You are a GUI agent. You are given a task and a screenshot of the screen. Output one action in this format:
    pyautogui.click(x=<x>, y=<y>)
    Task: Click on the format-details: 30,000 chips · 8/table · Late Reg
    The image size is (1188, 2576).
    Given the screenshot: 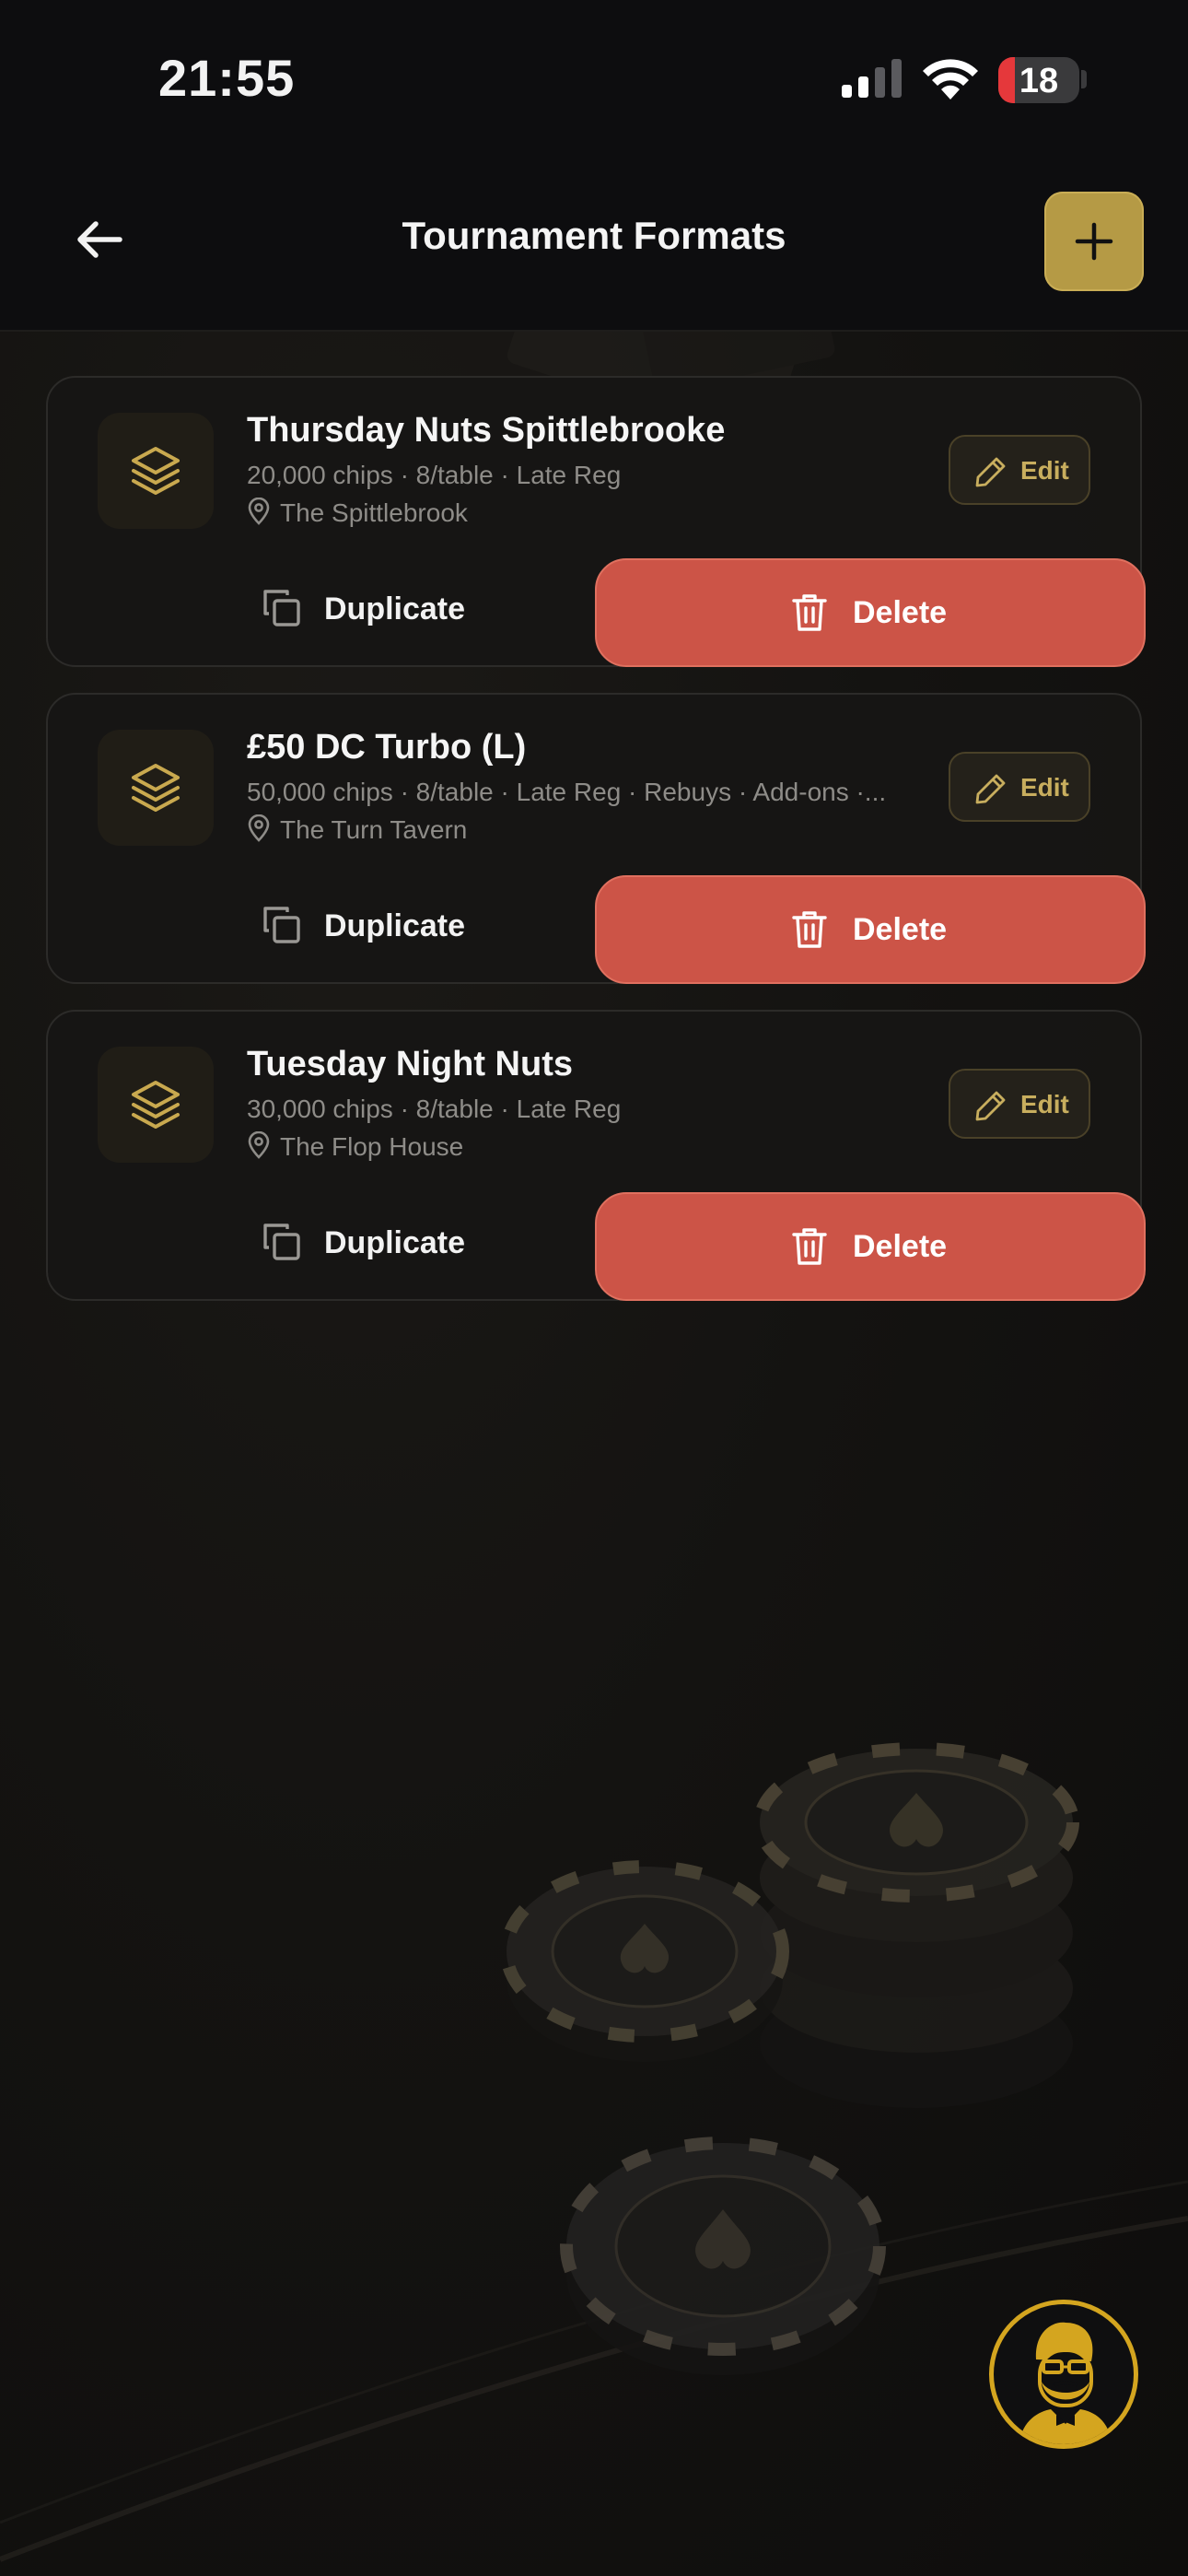 What is the action you would take?
    pyautogui.click(x=434, y=1109)
    